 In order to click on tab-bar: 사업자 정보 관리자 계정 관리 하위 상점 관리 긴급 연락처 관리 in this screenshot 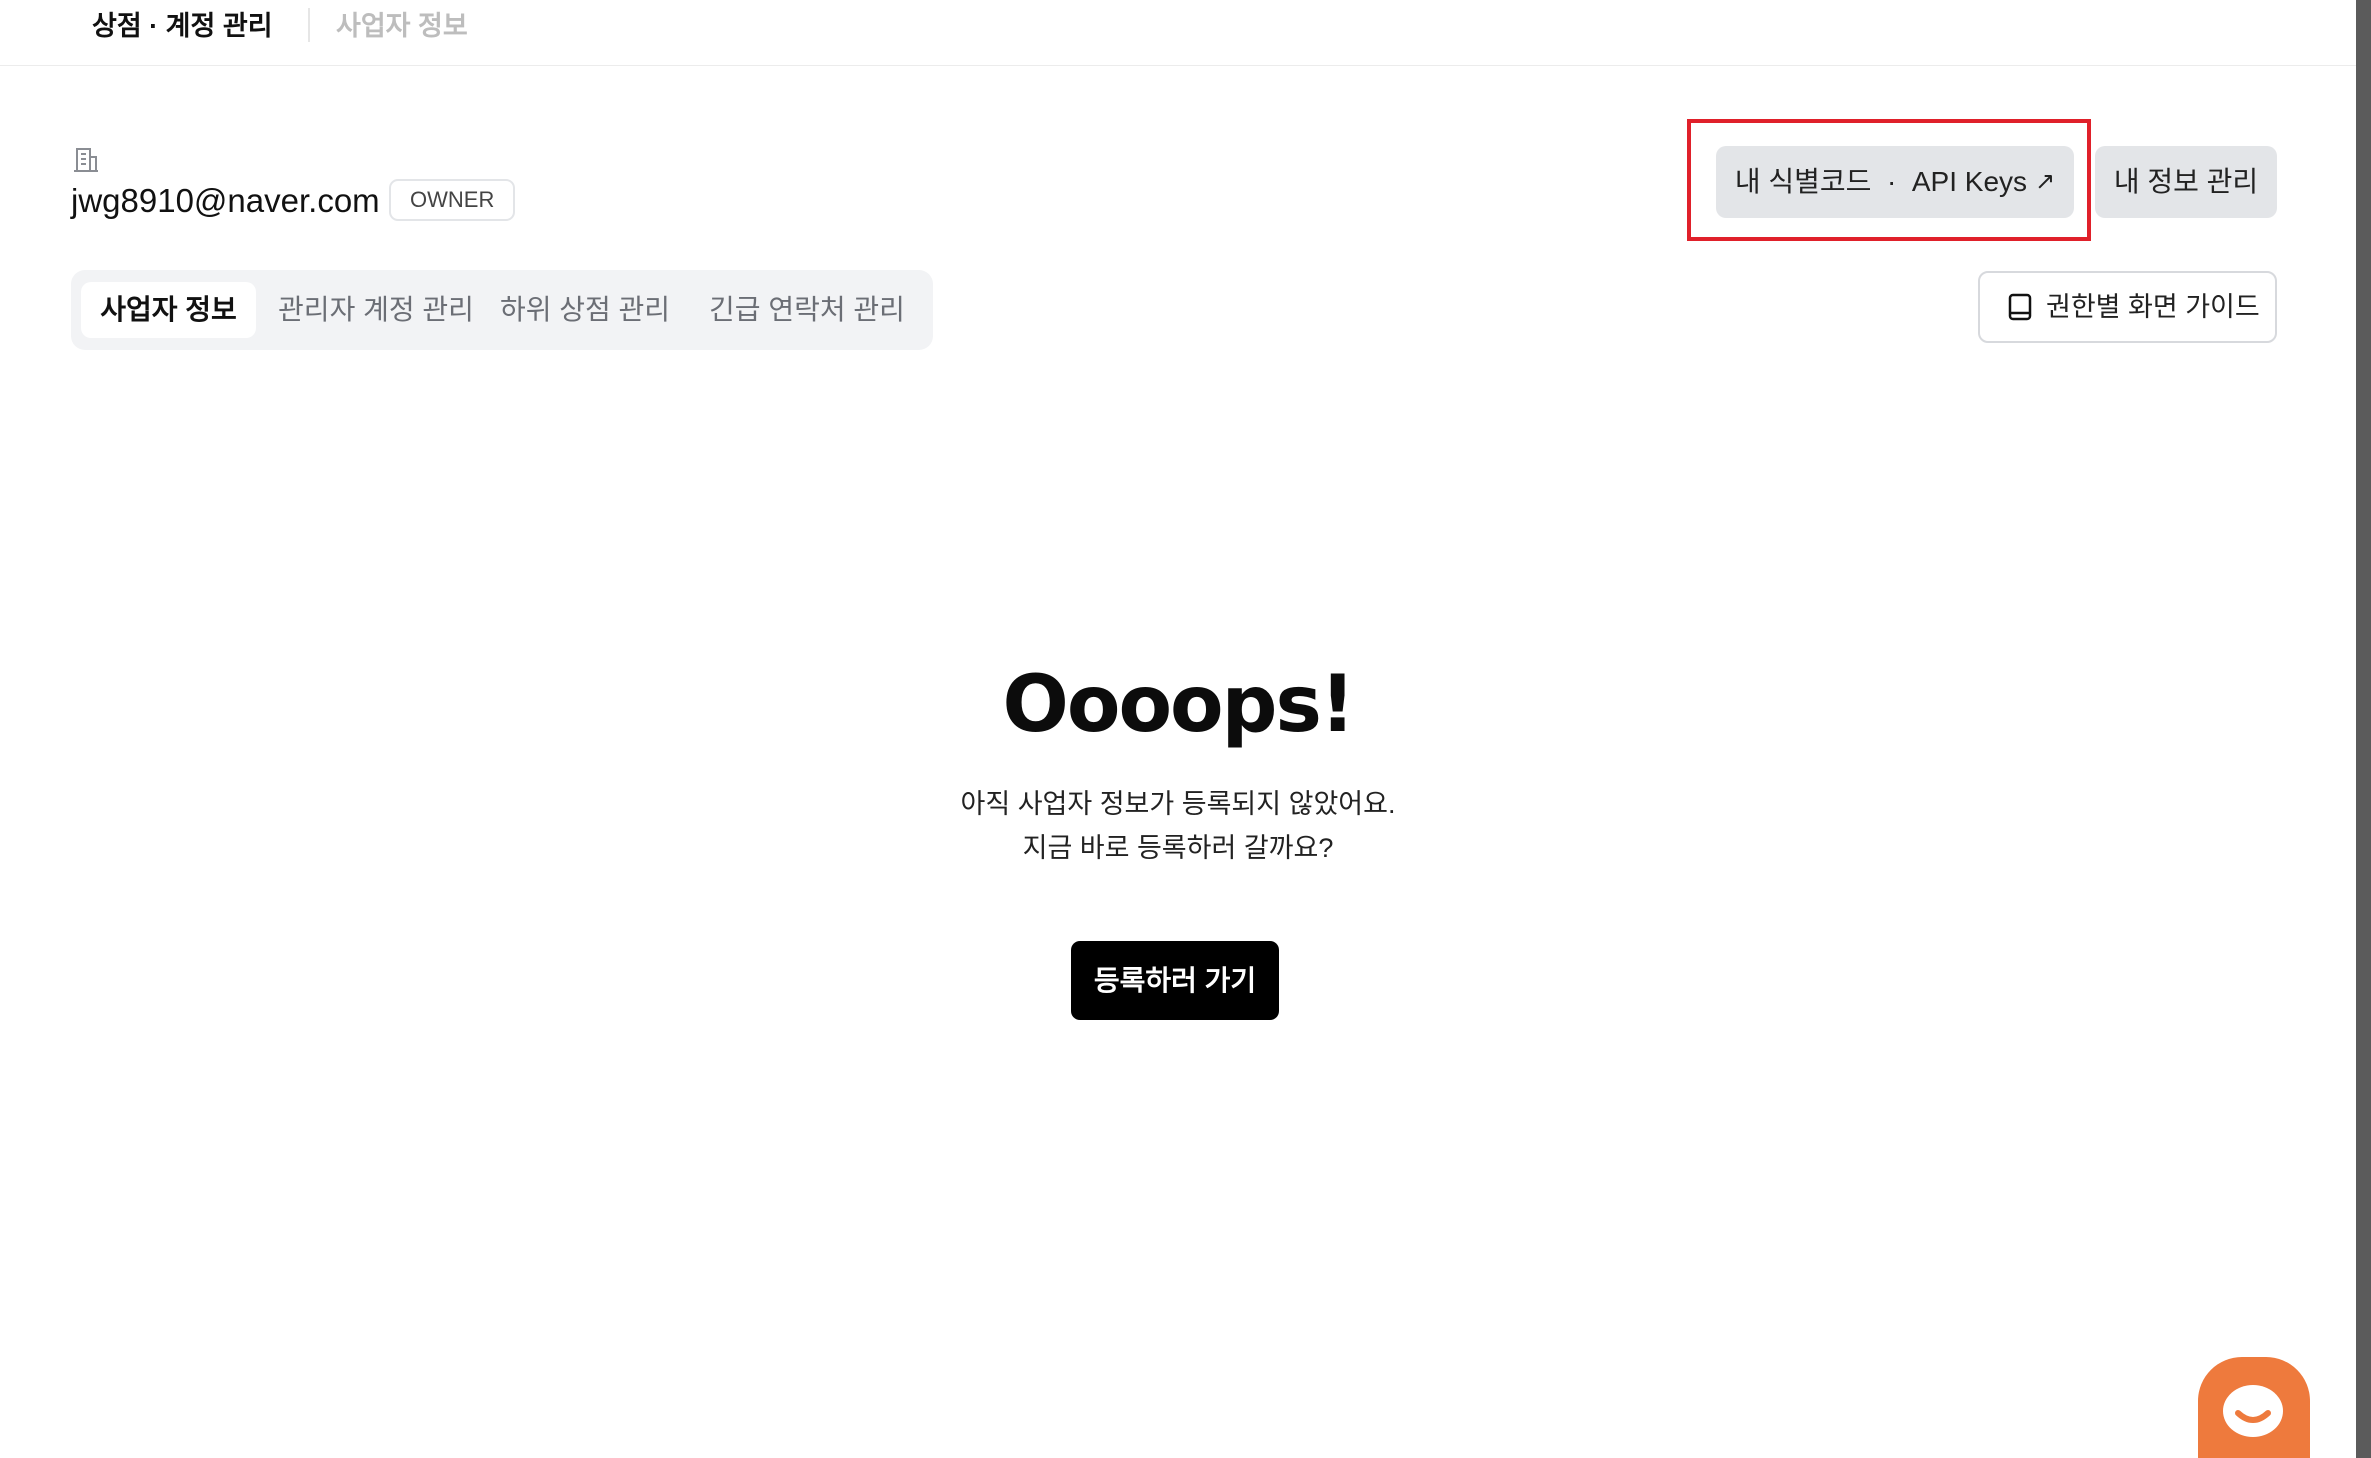, I will do `click(502, 310)`.